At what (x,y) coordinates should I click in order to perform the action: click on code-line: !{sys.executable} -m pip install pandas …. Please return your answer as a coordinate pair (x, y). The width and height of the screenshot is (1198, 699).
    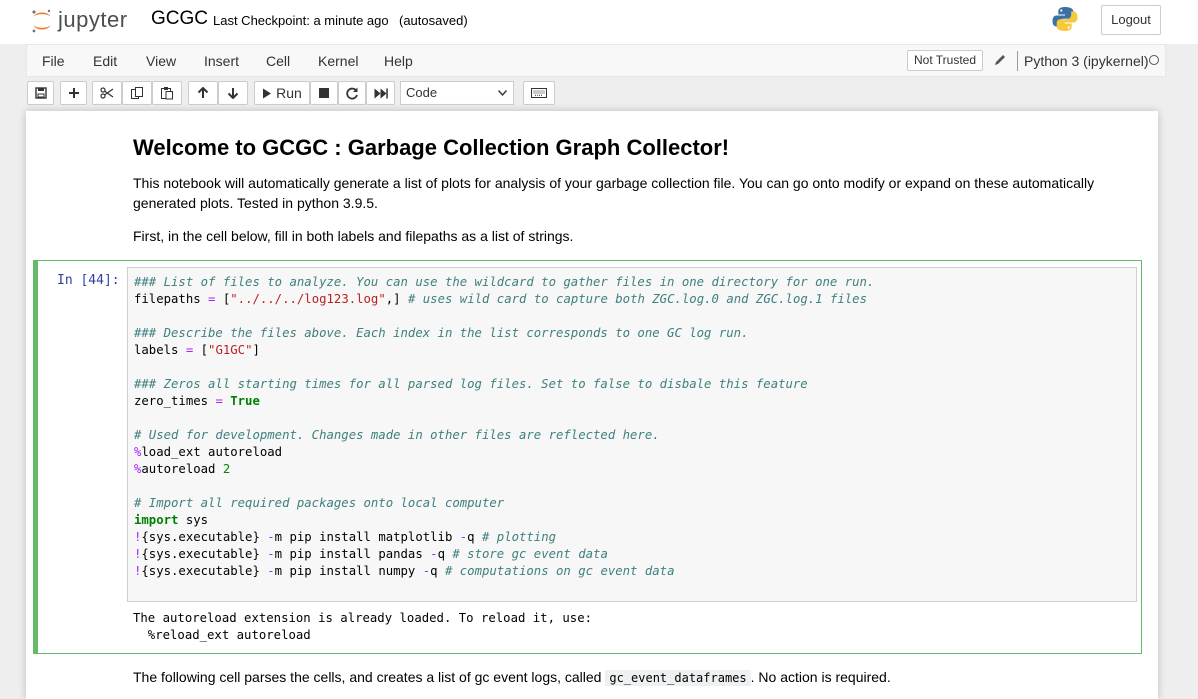
    Looking at the image, I should click on (504, 554).